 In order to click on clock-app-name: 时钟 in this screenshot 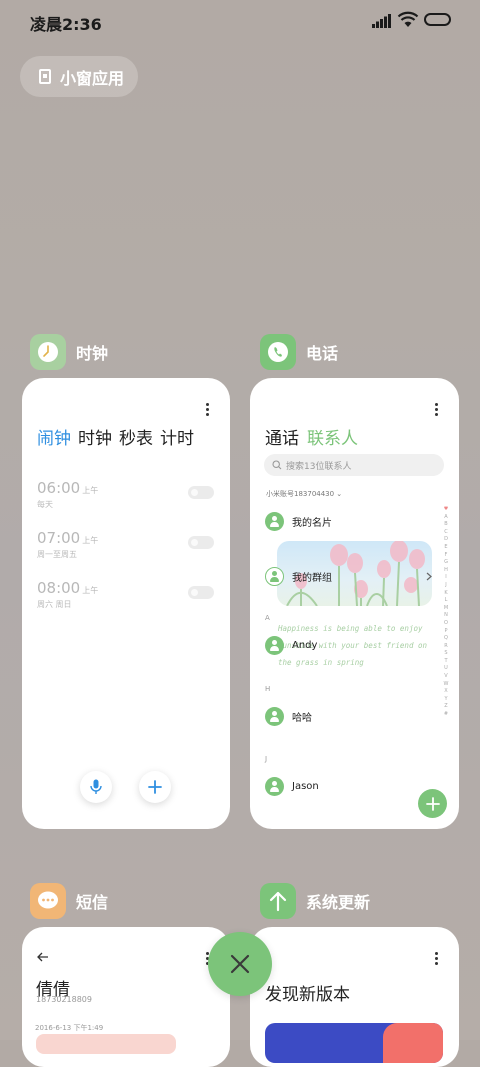, I will do `click(92, 353)`.